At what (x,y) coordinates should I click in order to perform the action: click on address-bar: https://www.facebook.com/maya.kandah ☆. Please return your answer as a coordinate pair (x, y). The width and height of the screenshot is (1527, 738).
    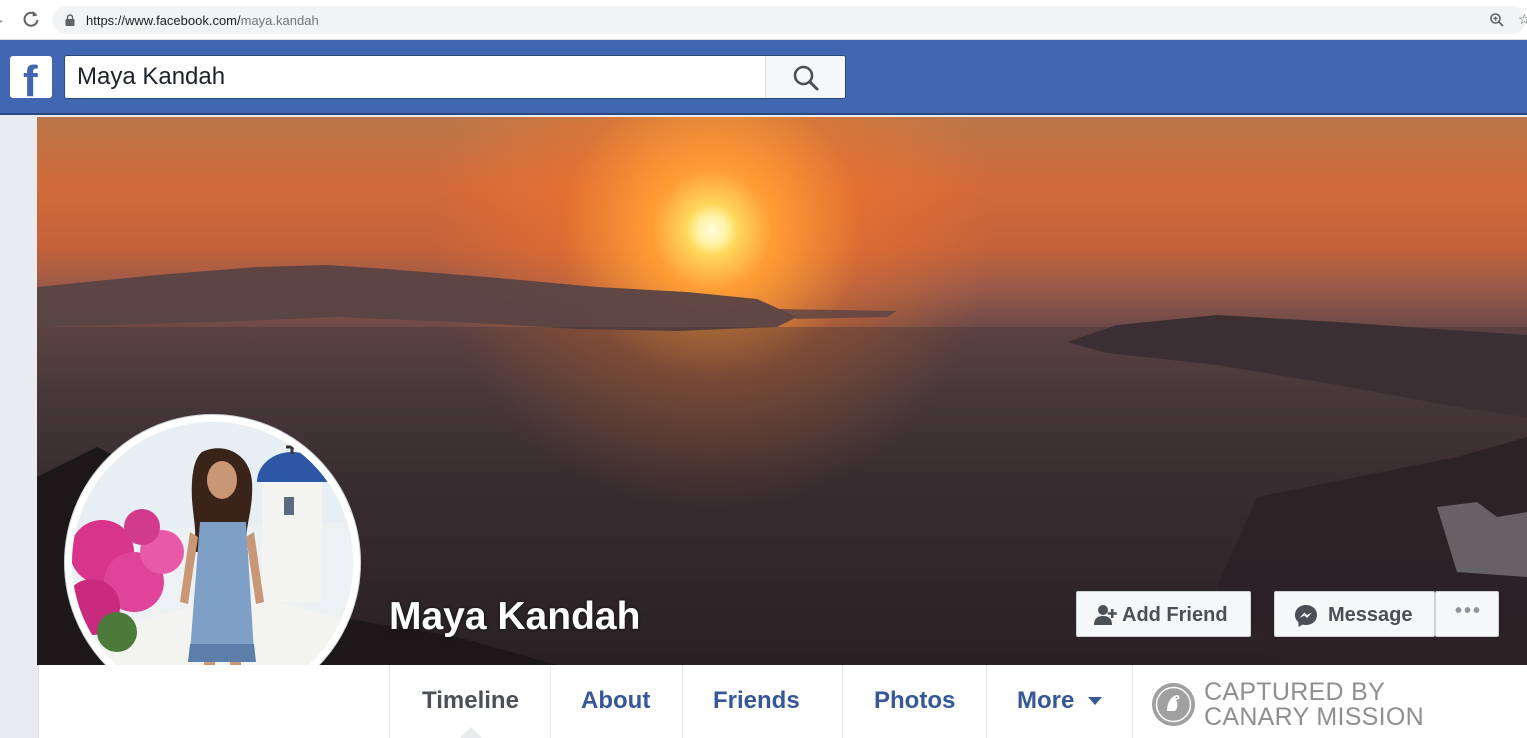
    Looking at the image, I should click on (789, 20).